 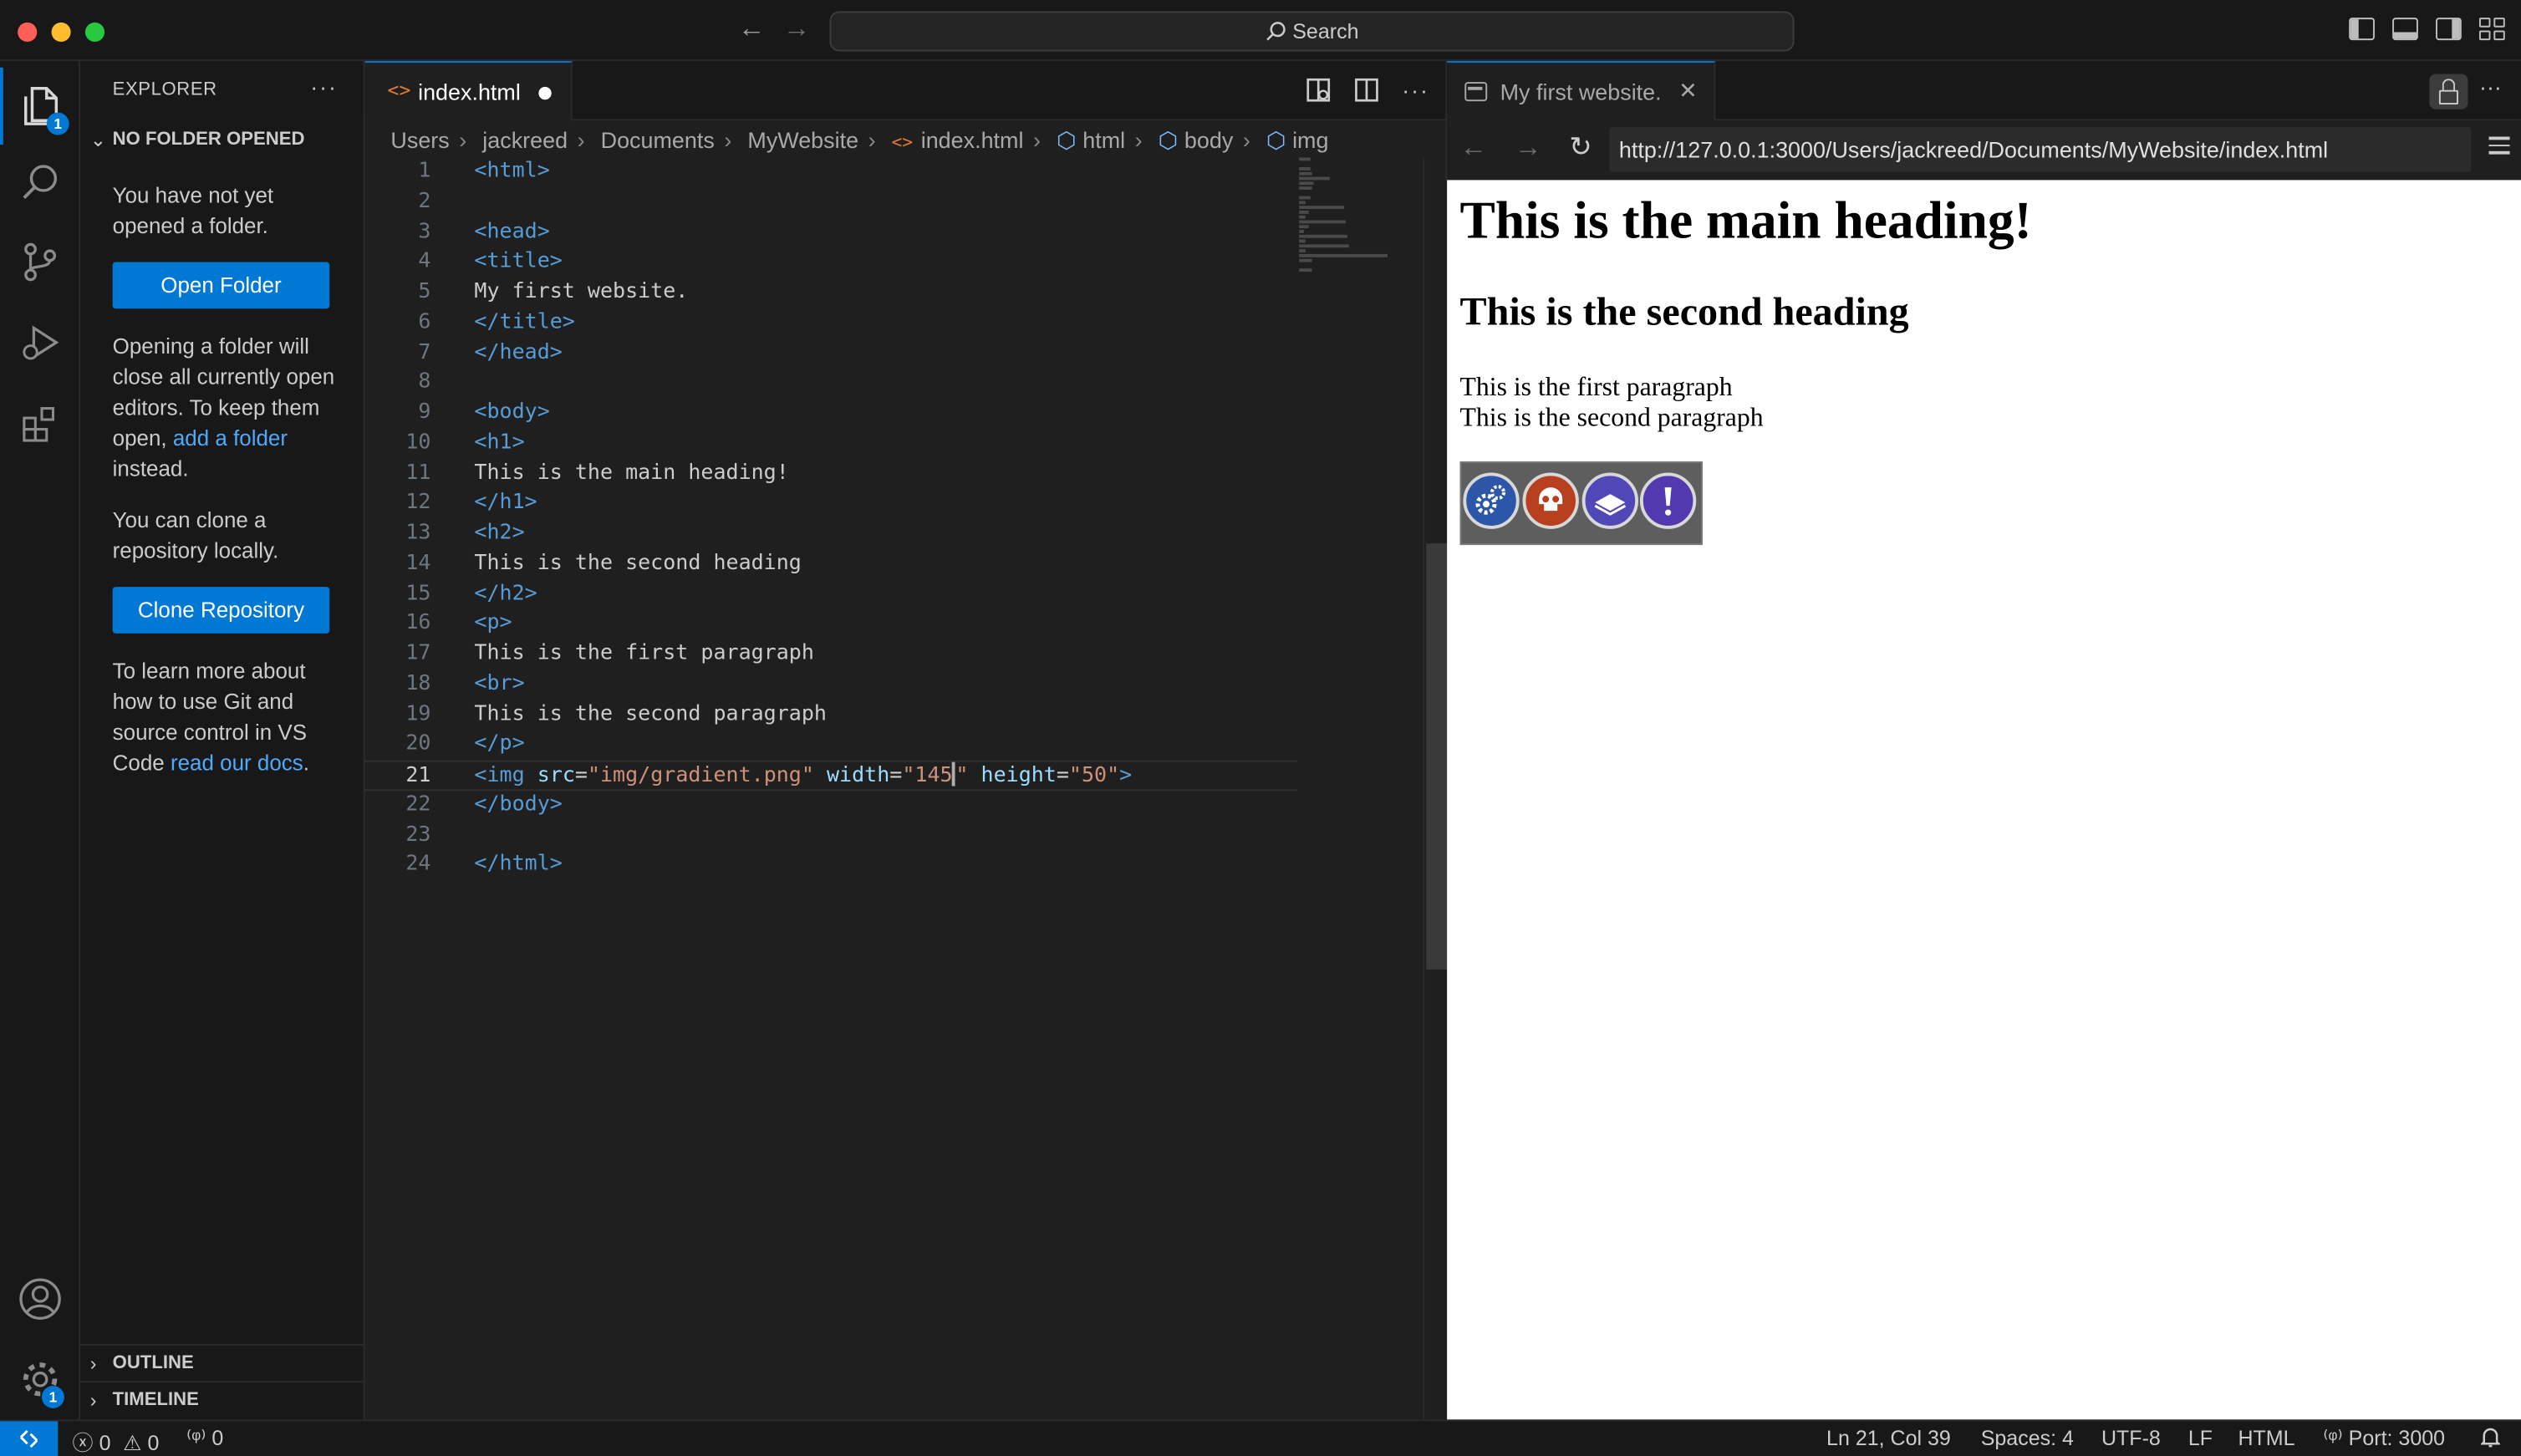 What do you see at coordinates (831, 444) in the screenshot?
I see `code-line: 10 <h1>` at bounding box center [831, 444].